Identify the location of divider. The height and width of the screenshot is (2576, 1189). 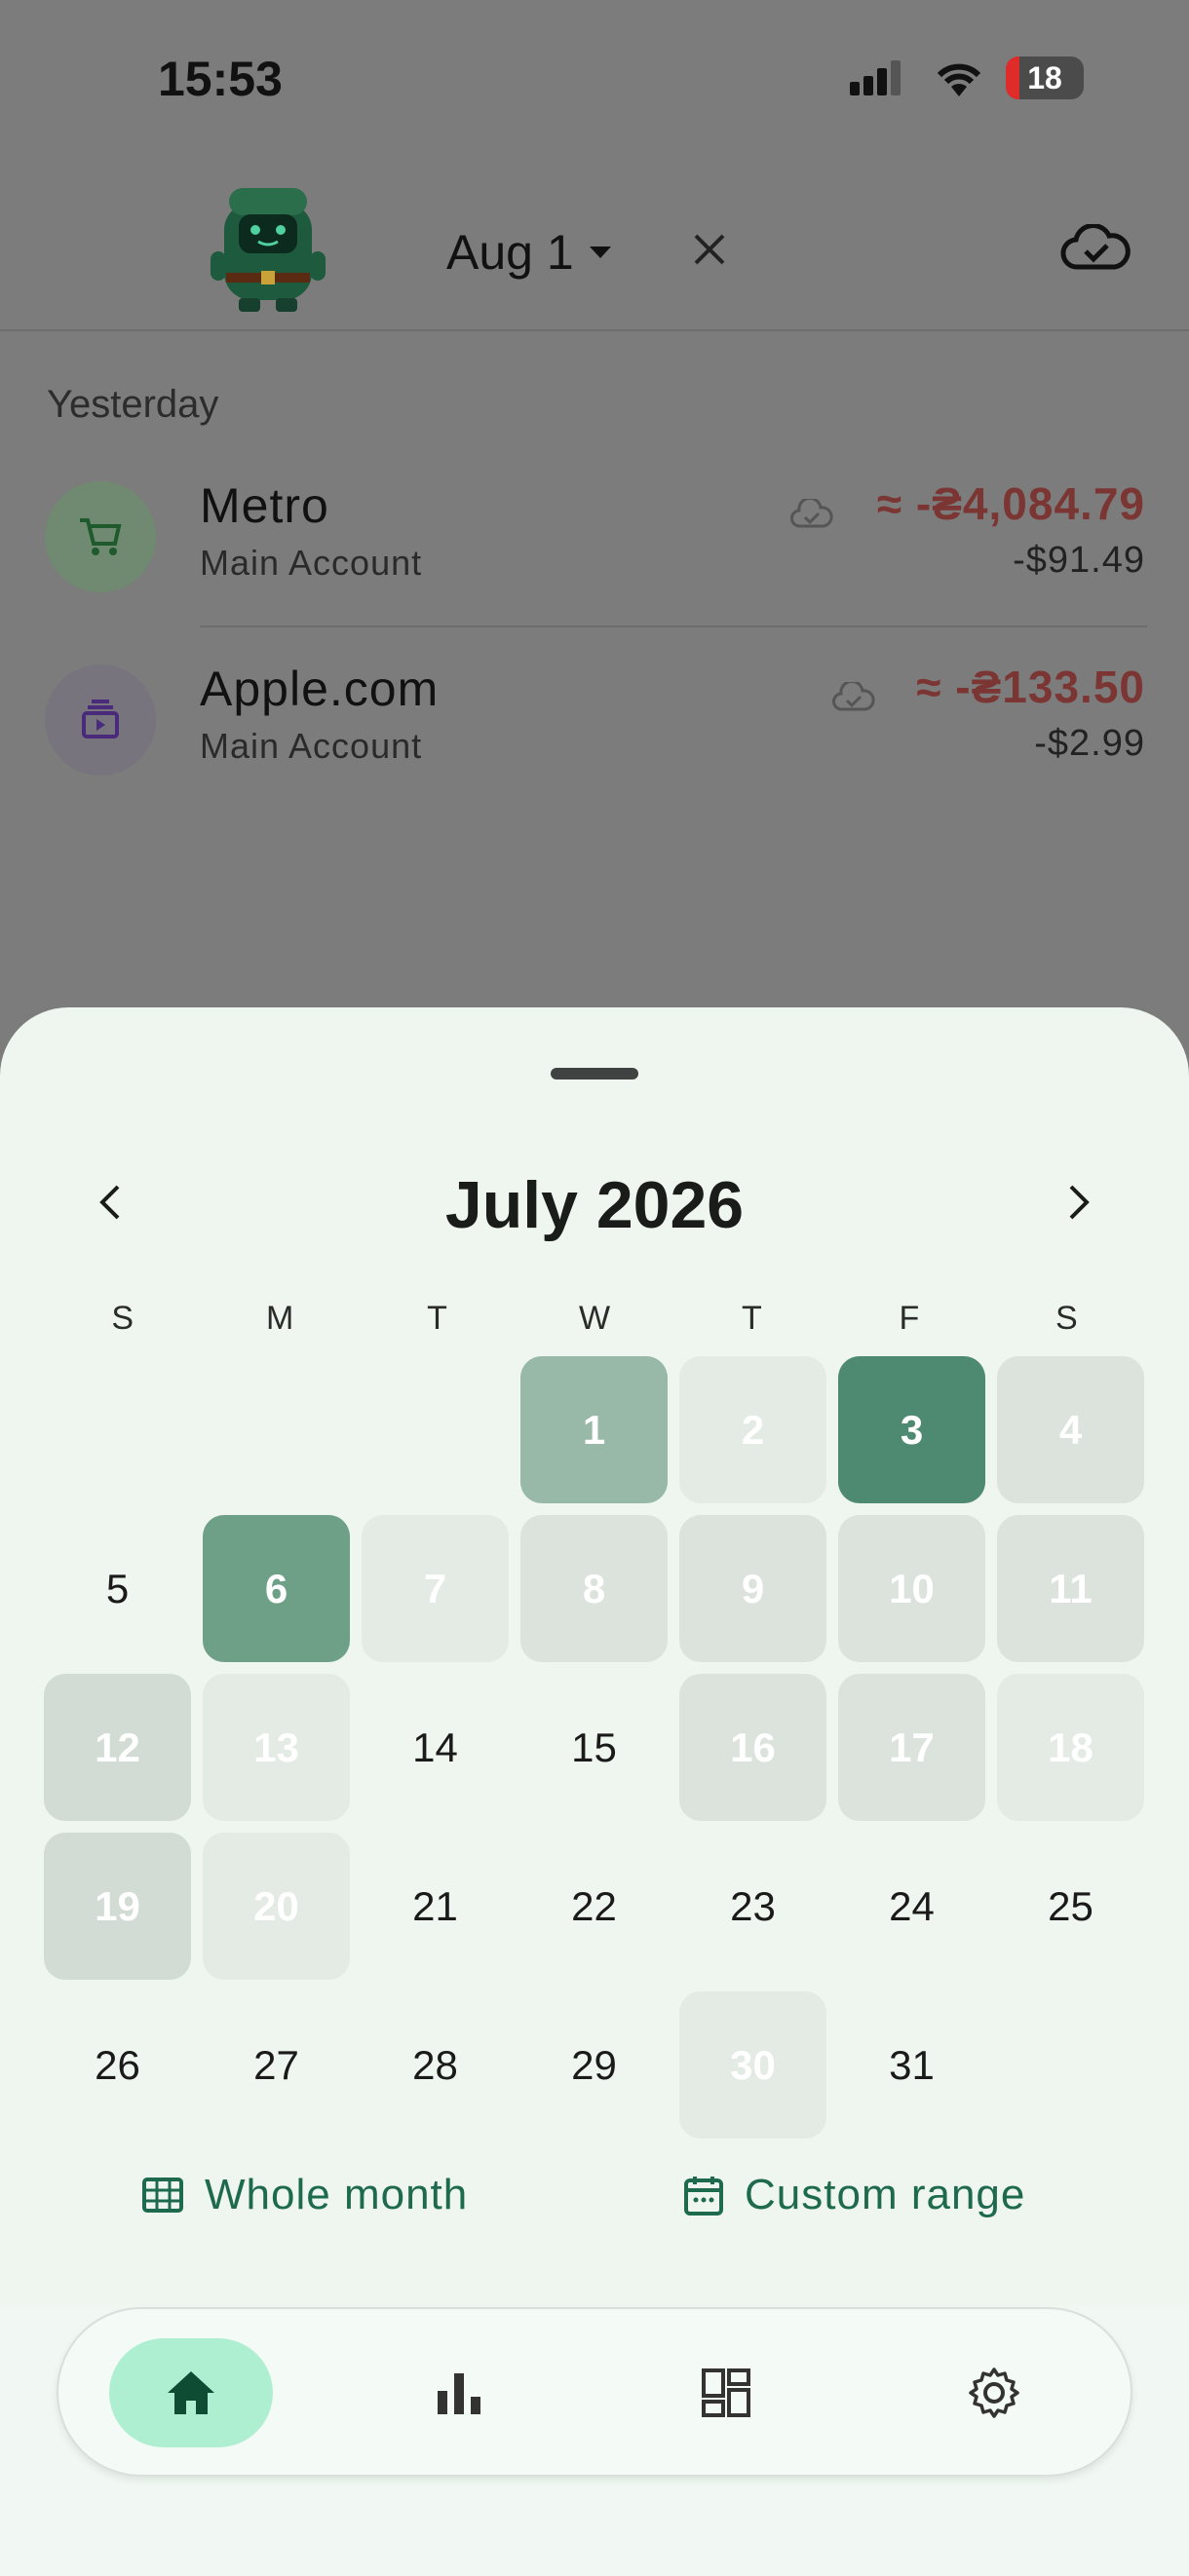
(673, 626).